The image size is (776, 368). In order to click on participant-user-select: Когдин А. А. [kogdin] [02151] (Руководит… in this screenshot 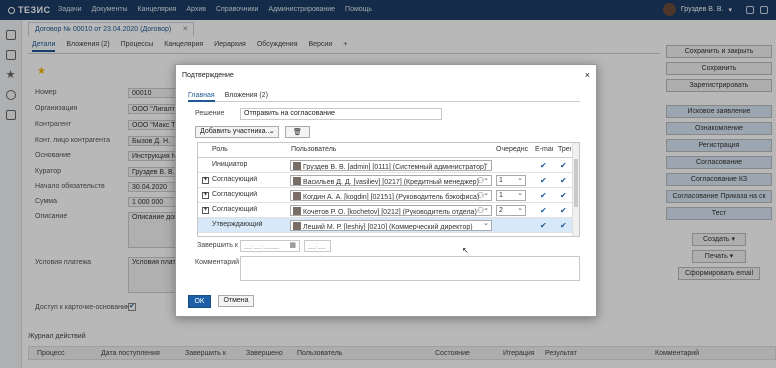, I will do `click(391, 195)`.